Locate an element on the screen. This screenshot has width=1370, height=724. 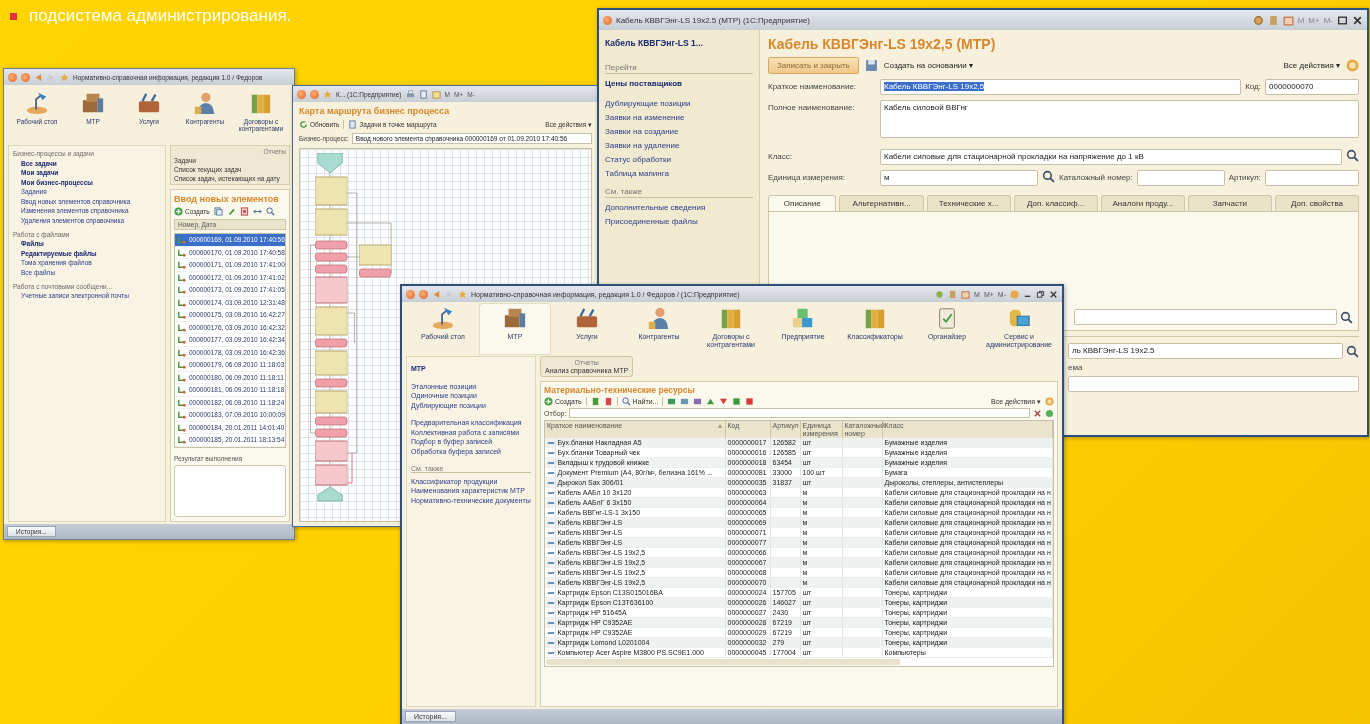
person-icon is located at coordinates (205, 103).